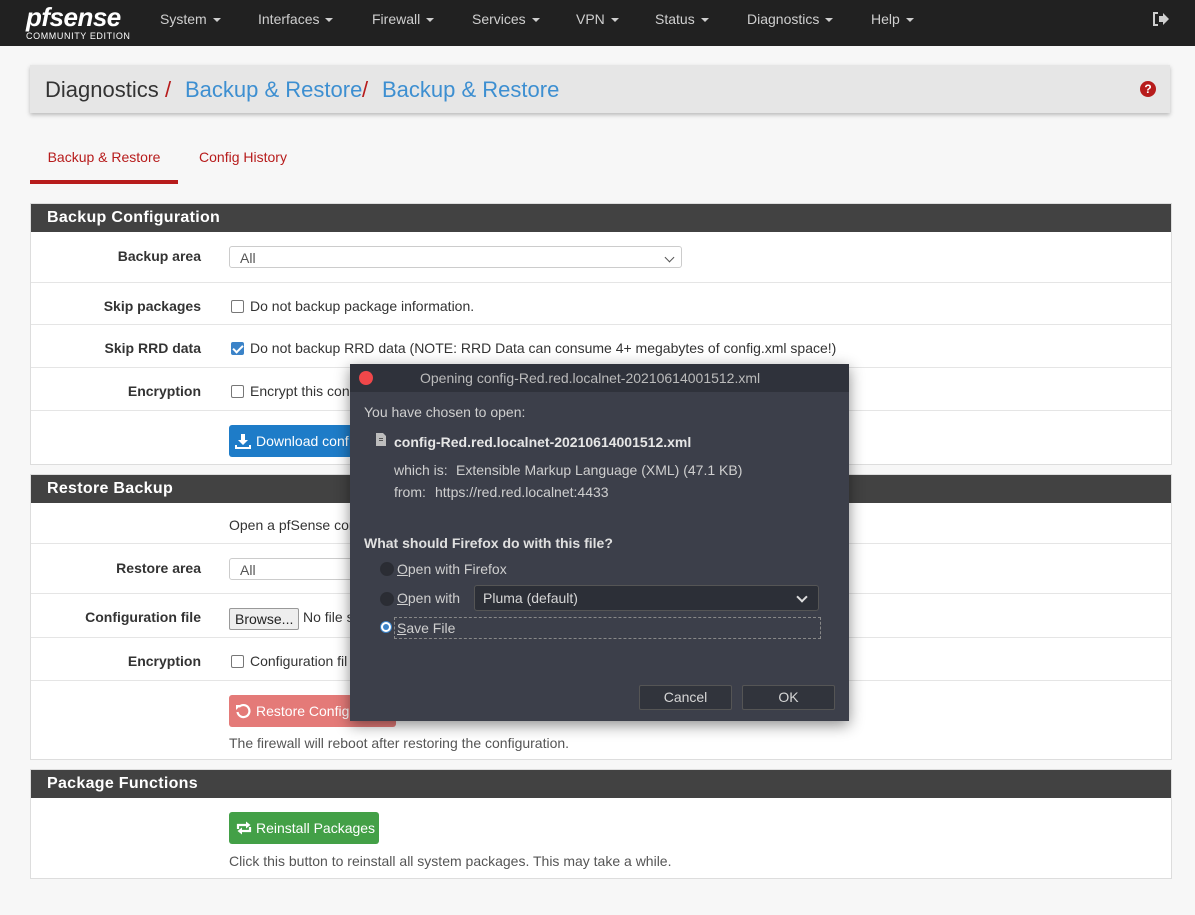  I want to click on restore-encryption-checkbox, so click(237, 661).